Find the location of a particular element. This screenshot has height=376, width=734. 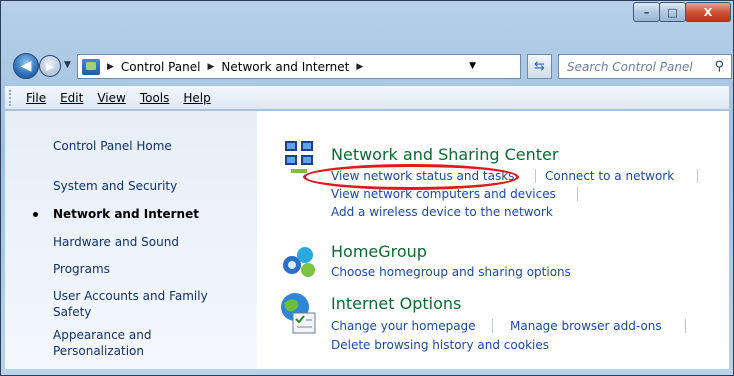

refresh-icon: ⇆ is located at coordinates (539, 66).